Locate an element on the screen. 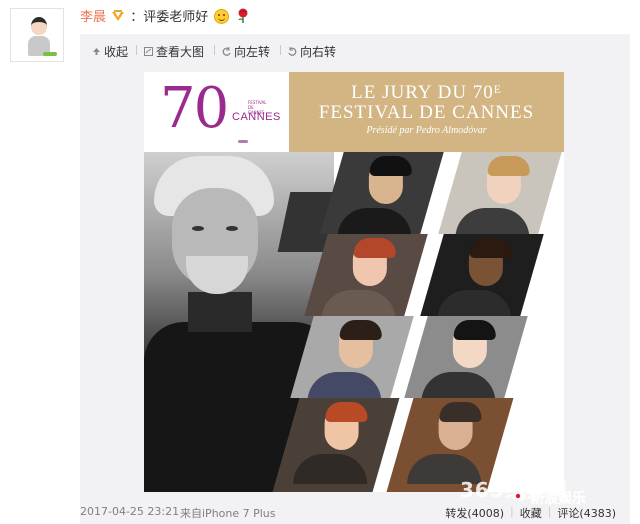 Image resolution: width=640 pixels, height=524 pixels. smile-emoji-icon is located at coordinates (222, 16).